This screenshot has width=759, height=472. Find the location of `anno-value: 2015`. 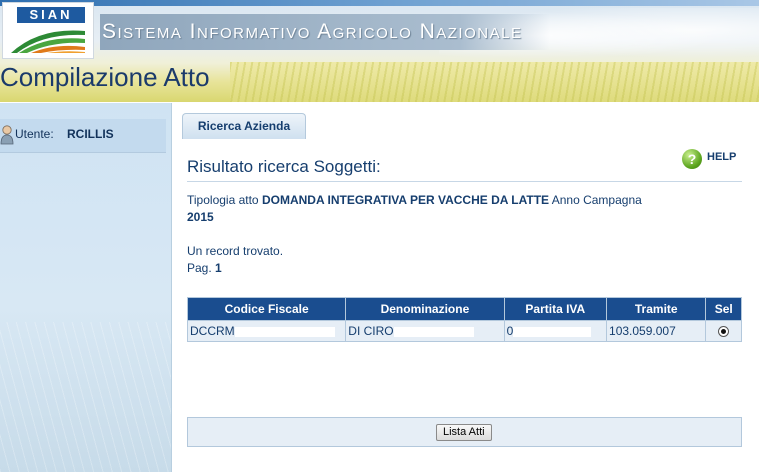

anno-value: 2015 is located at coordinates (200, 217).